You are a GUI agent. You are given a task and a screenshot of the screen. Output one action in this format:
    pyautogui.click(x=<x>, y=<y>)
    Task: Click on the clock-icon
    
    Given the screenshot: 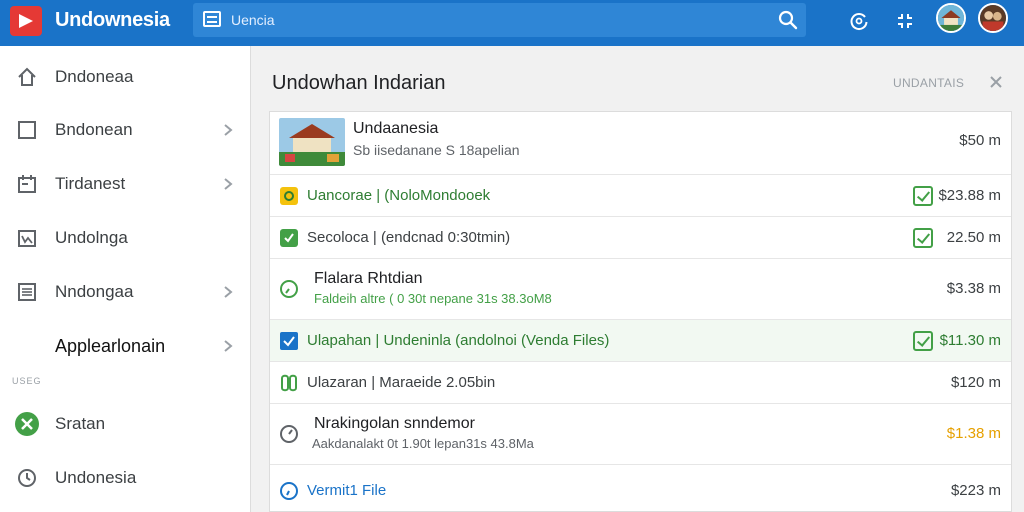 What is the action you would take?
    pyautogui.click(x=27, y=478)
    